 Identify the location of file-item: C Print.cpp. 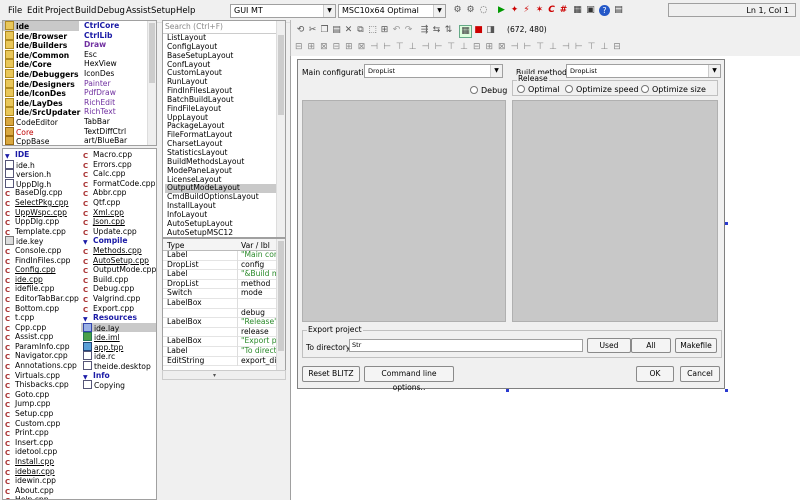
(42, 433).